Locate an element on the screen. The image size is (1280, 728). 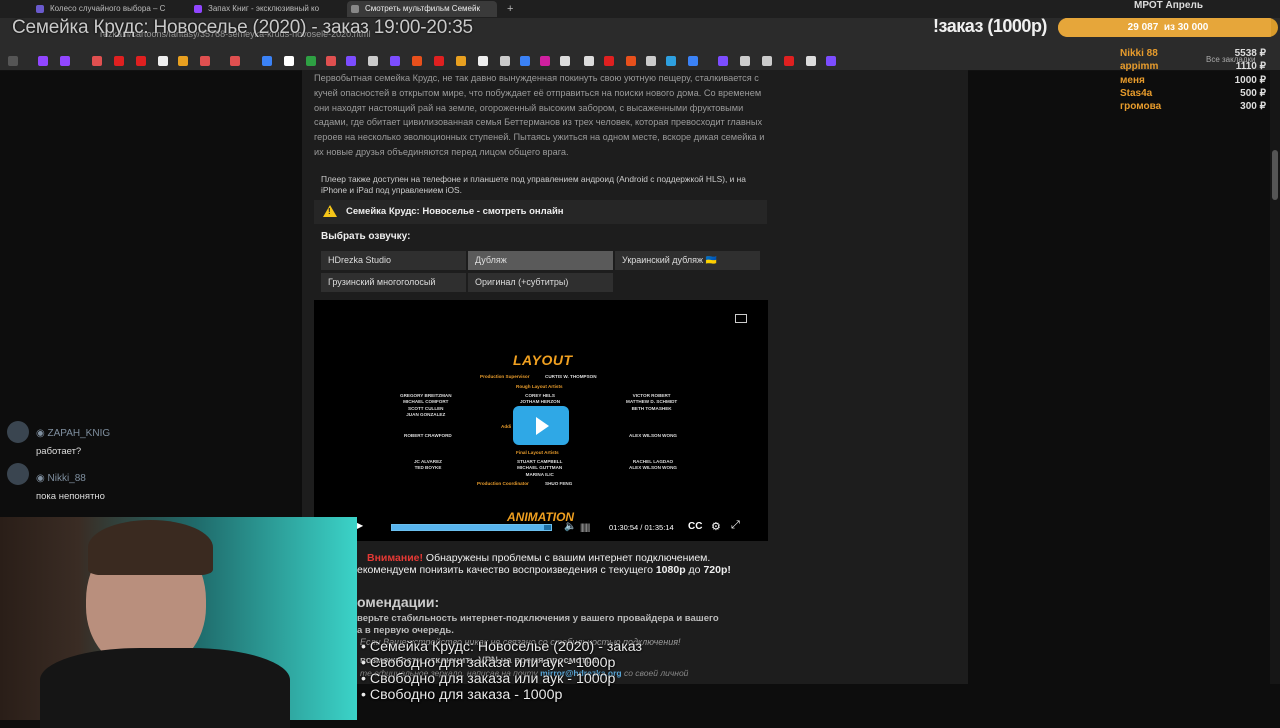
voice-original: Оригинал (+субтитры) is located at coordinates (540, 282).